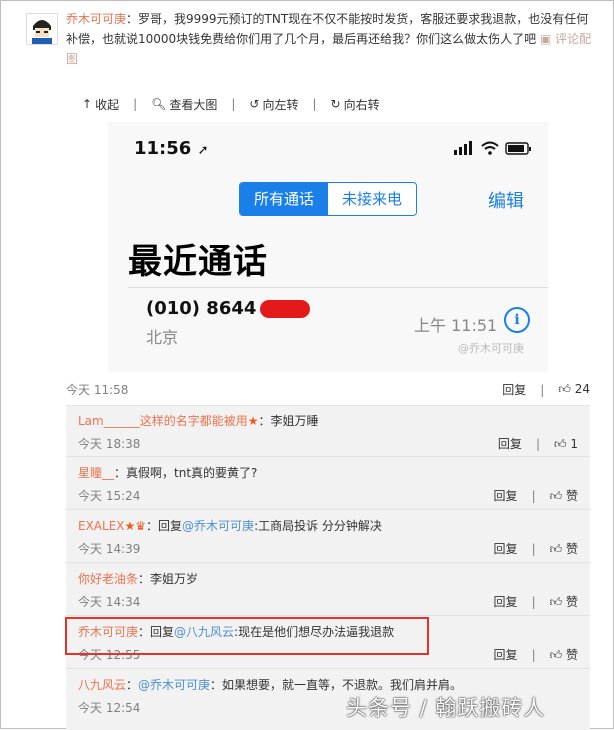 The width and height of the screenshot is (614, 730). What do you see at coordinates (163, 421) in the screenshot?
I see `comment-user: Lam______这样的名字都能被用` at bounding box center [163, 421].